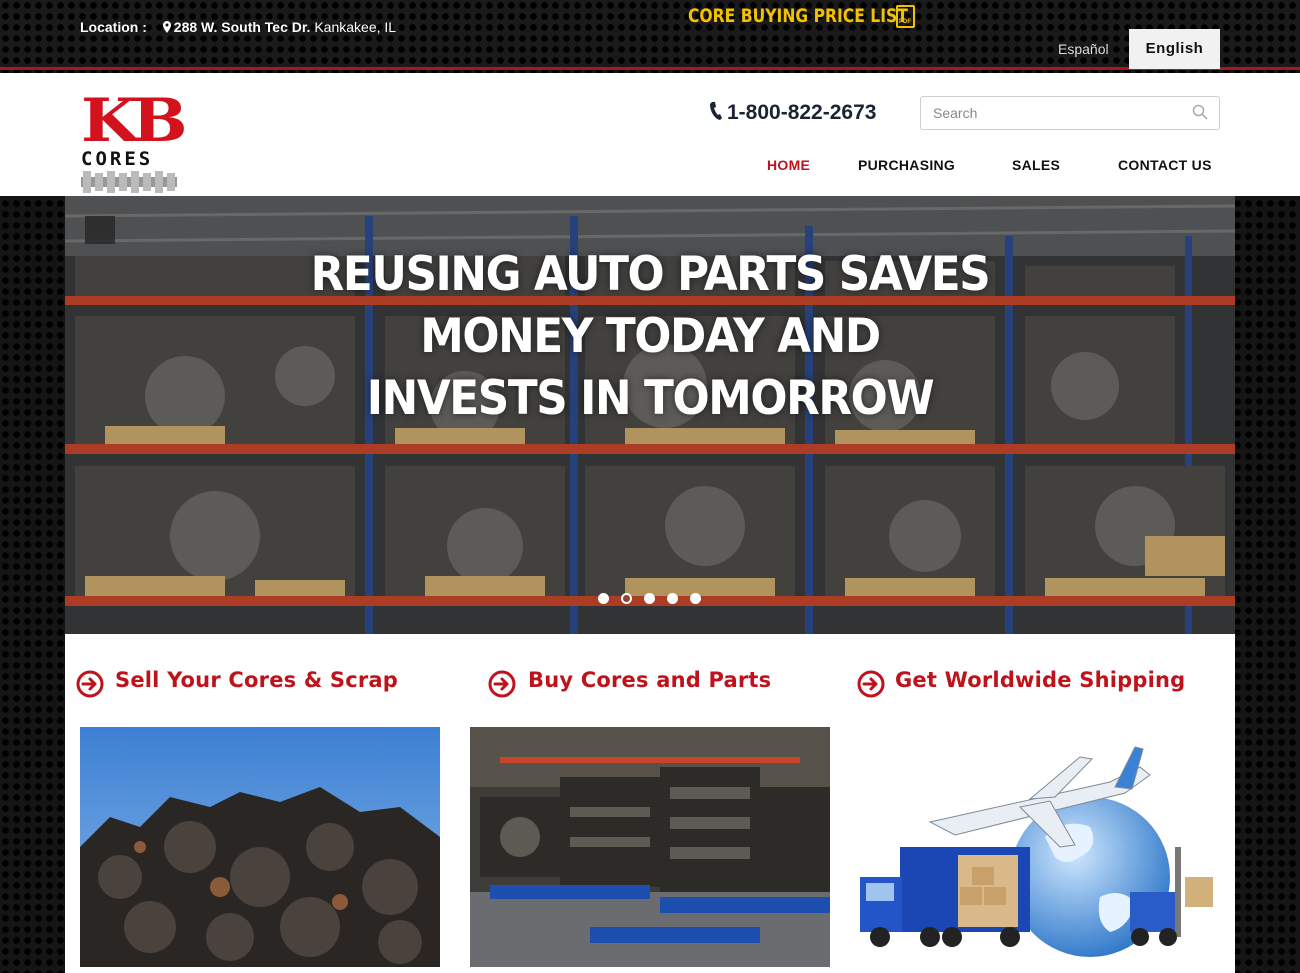 This screenshot has height=973, width=1300. I want to click on headline-line-2: MONEY TODAY AND, so click(650, 336).